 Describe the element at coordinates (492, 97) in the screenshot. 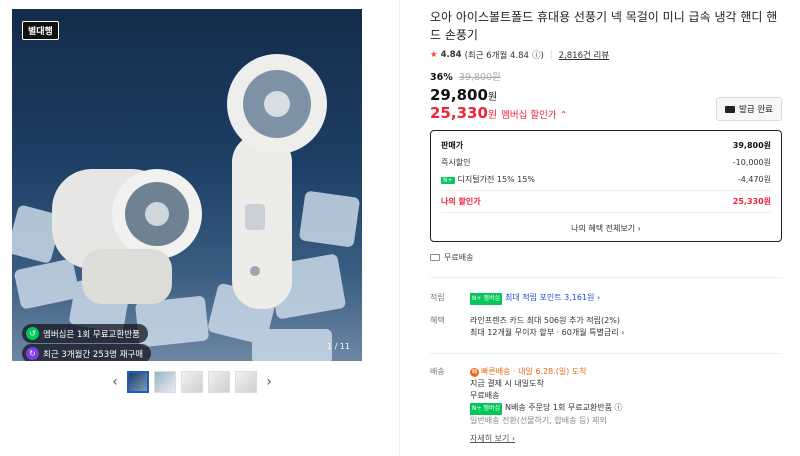

I see `sale-price-unit: 원` at that location.